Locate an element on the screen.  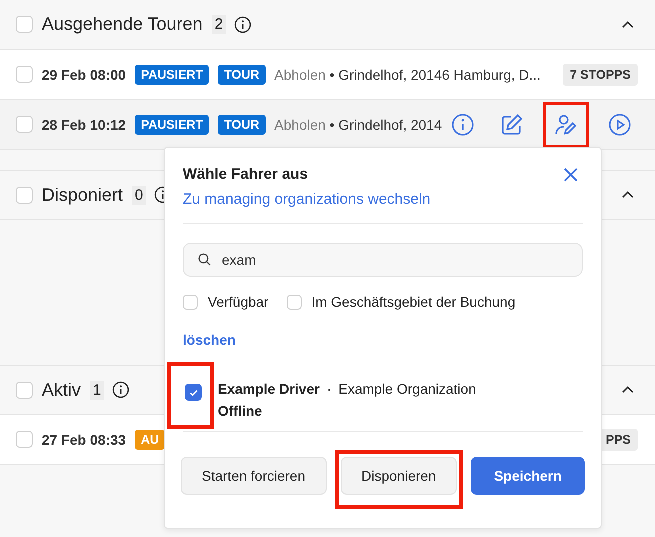
filter-label: Im Geschäftsgebiet der Buchung is located at coordinates (414, 302).